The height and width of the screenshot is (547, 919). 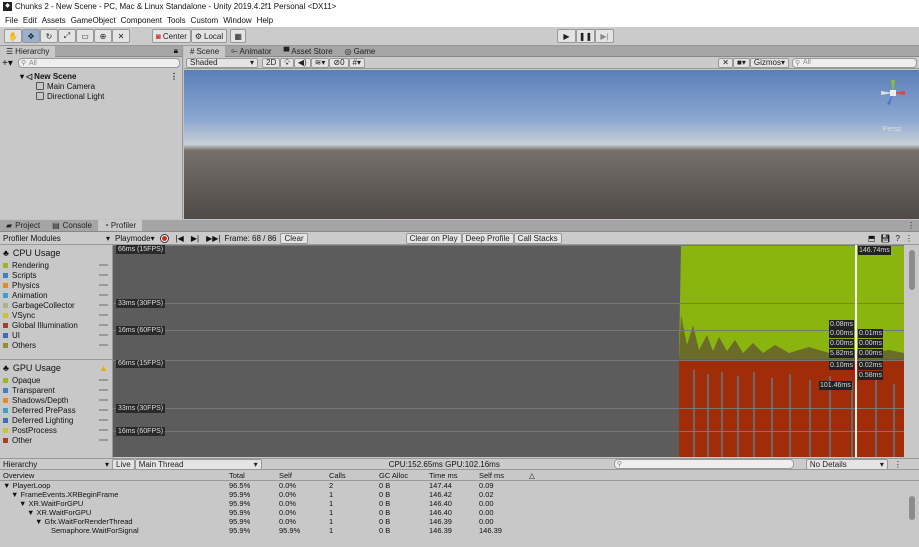 What do you see at coordinates (339, 62) in the screenshot?
I see `hidden-objects-icon: ⊘ 0` at bounding box center [339, 62].